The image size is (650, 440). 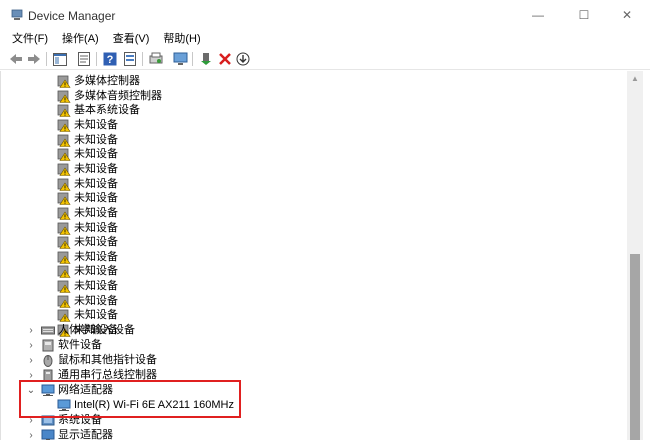 I want to click on category-software: 软件设备, so click(x=71, y=345).